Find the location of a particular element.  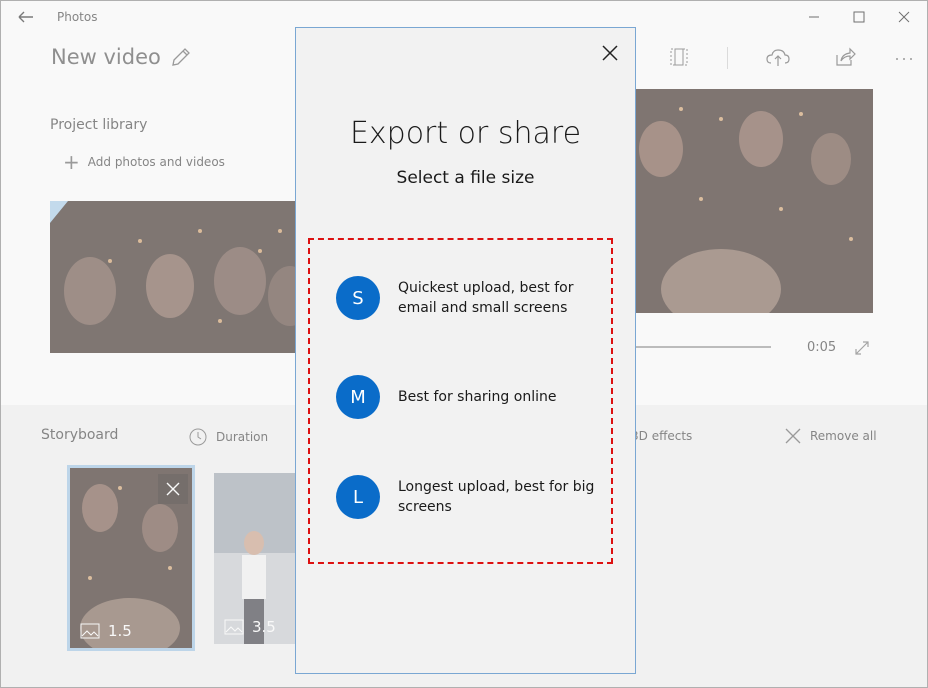

option-medium: M Best for sharing online is located at coordinates (471, 397).